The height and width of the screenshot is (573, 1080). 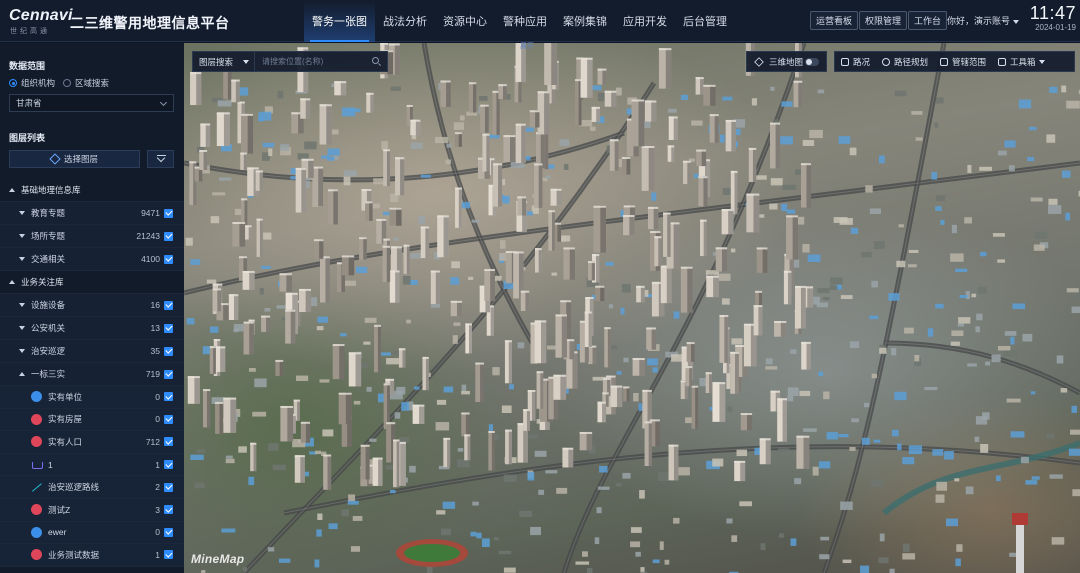 What do you see at coordinates (148, 236) in the screenshot?
I see `tree-item-count: 21243` at bounding box center [148, 236].